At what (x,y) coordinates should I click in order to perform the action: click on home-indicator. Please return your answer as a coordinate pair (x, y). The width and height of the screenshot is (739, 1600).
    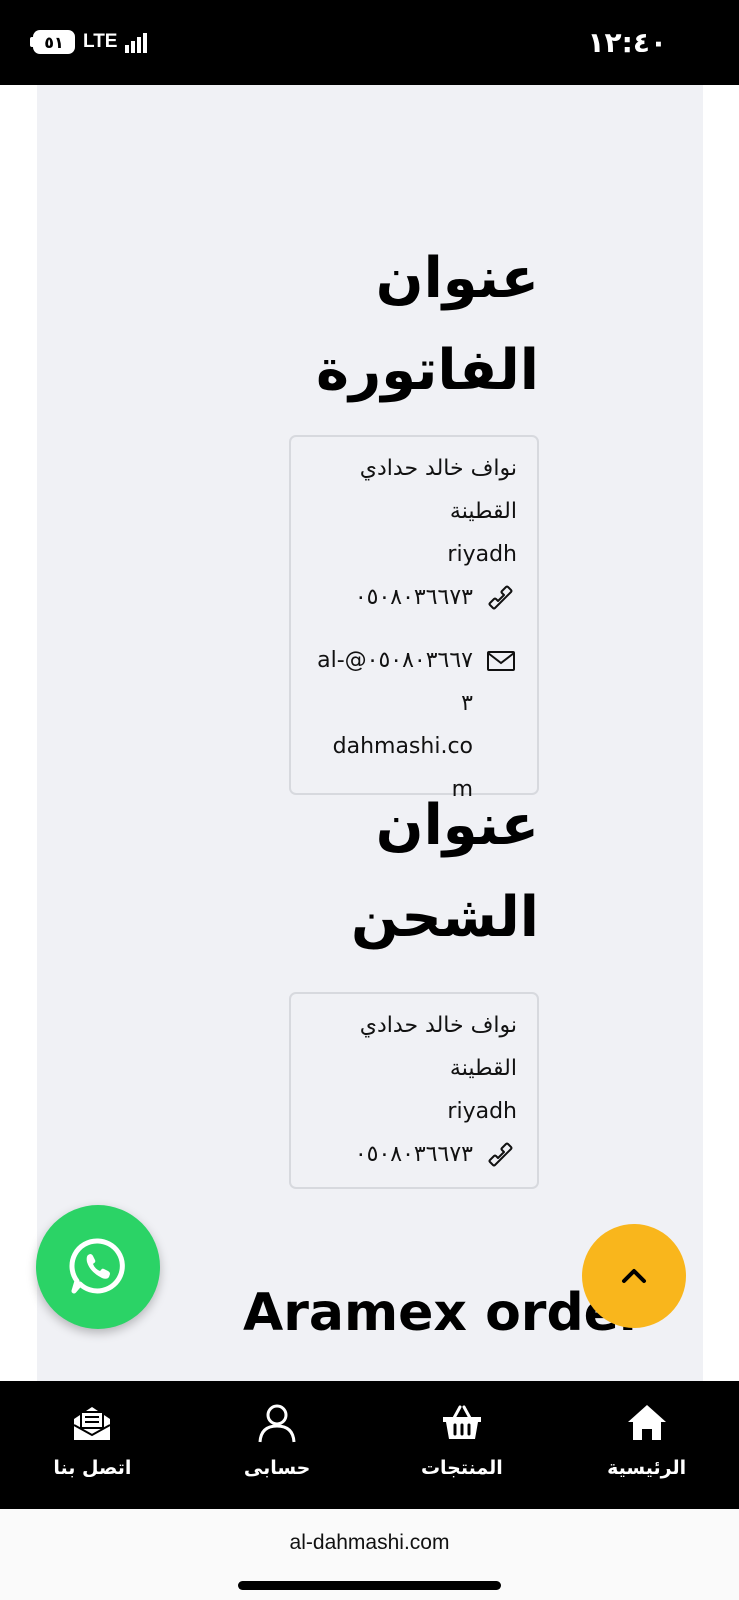
    Looking at the image, I should click on (369, 1585).